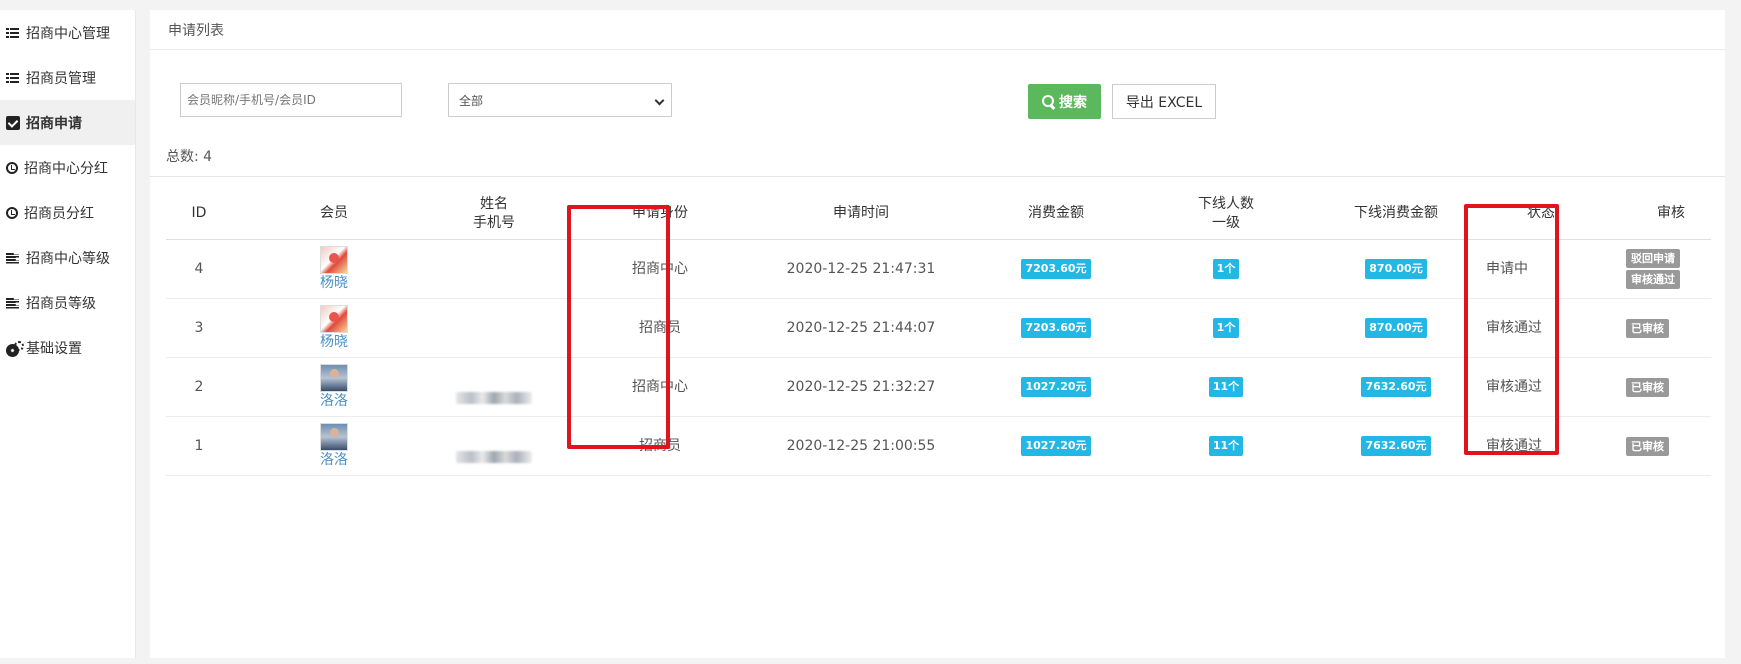 The width and height of the screenshot is (1741, 664). Describe the element at coordinates (659, 100) in the screenshot. I see `chevron-down-icon` at that location.